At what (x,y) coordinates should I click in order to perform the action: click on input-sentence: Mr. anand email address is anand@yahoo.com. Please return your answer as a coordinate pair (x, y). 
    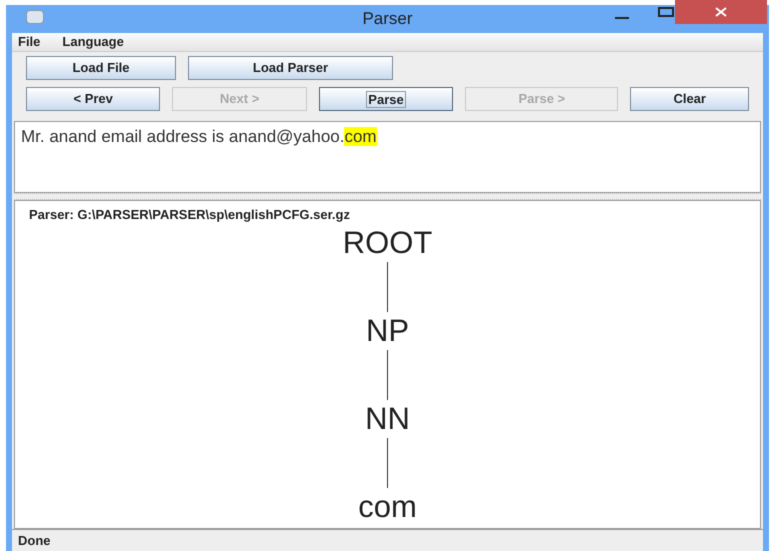
    Looking at the image, I should click on (199, 136).